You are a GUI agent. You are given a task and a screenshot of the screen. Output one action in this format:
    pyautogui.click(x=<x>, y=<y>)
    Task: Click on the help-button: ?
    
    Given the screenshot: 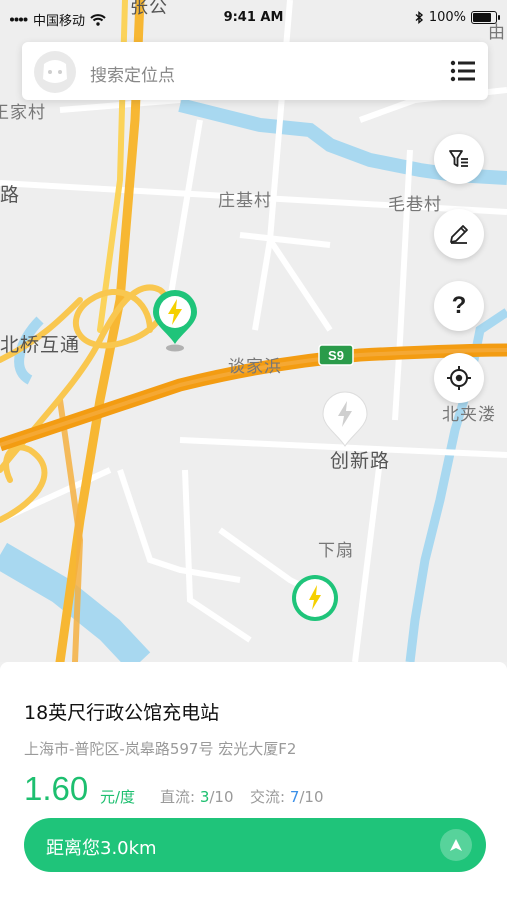 What is the action you would take?
    pyautogui.click(x=459, y=306)
    